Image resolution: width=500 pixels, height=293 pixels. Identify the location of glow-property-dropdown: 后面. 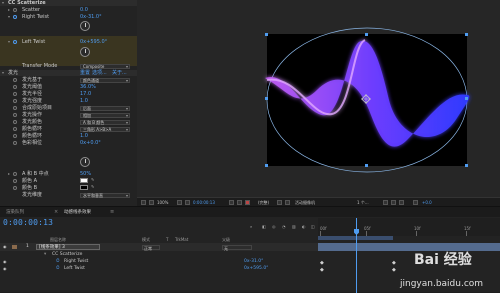
(105, 108).